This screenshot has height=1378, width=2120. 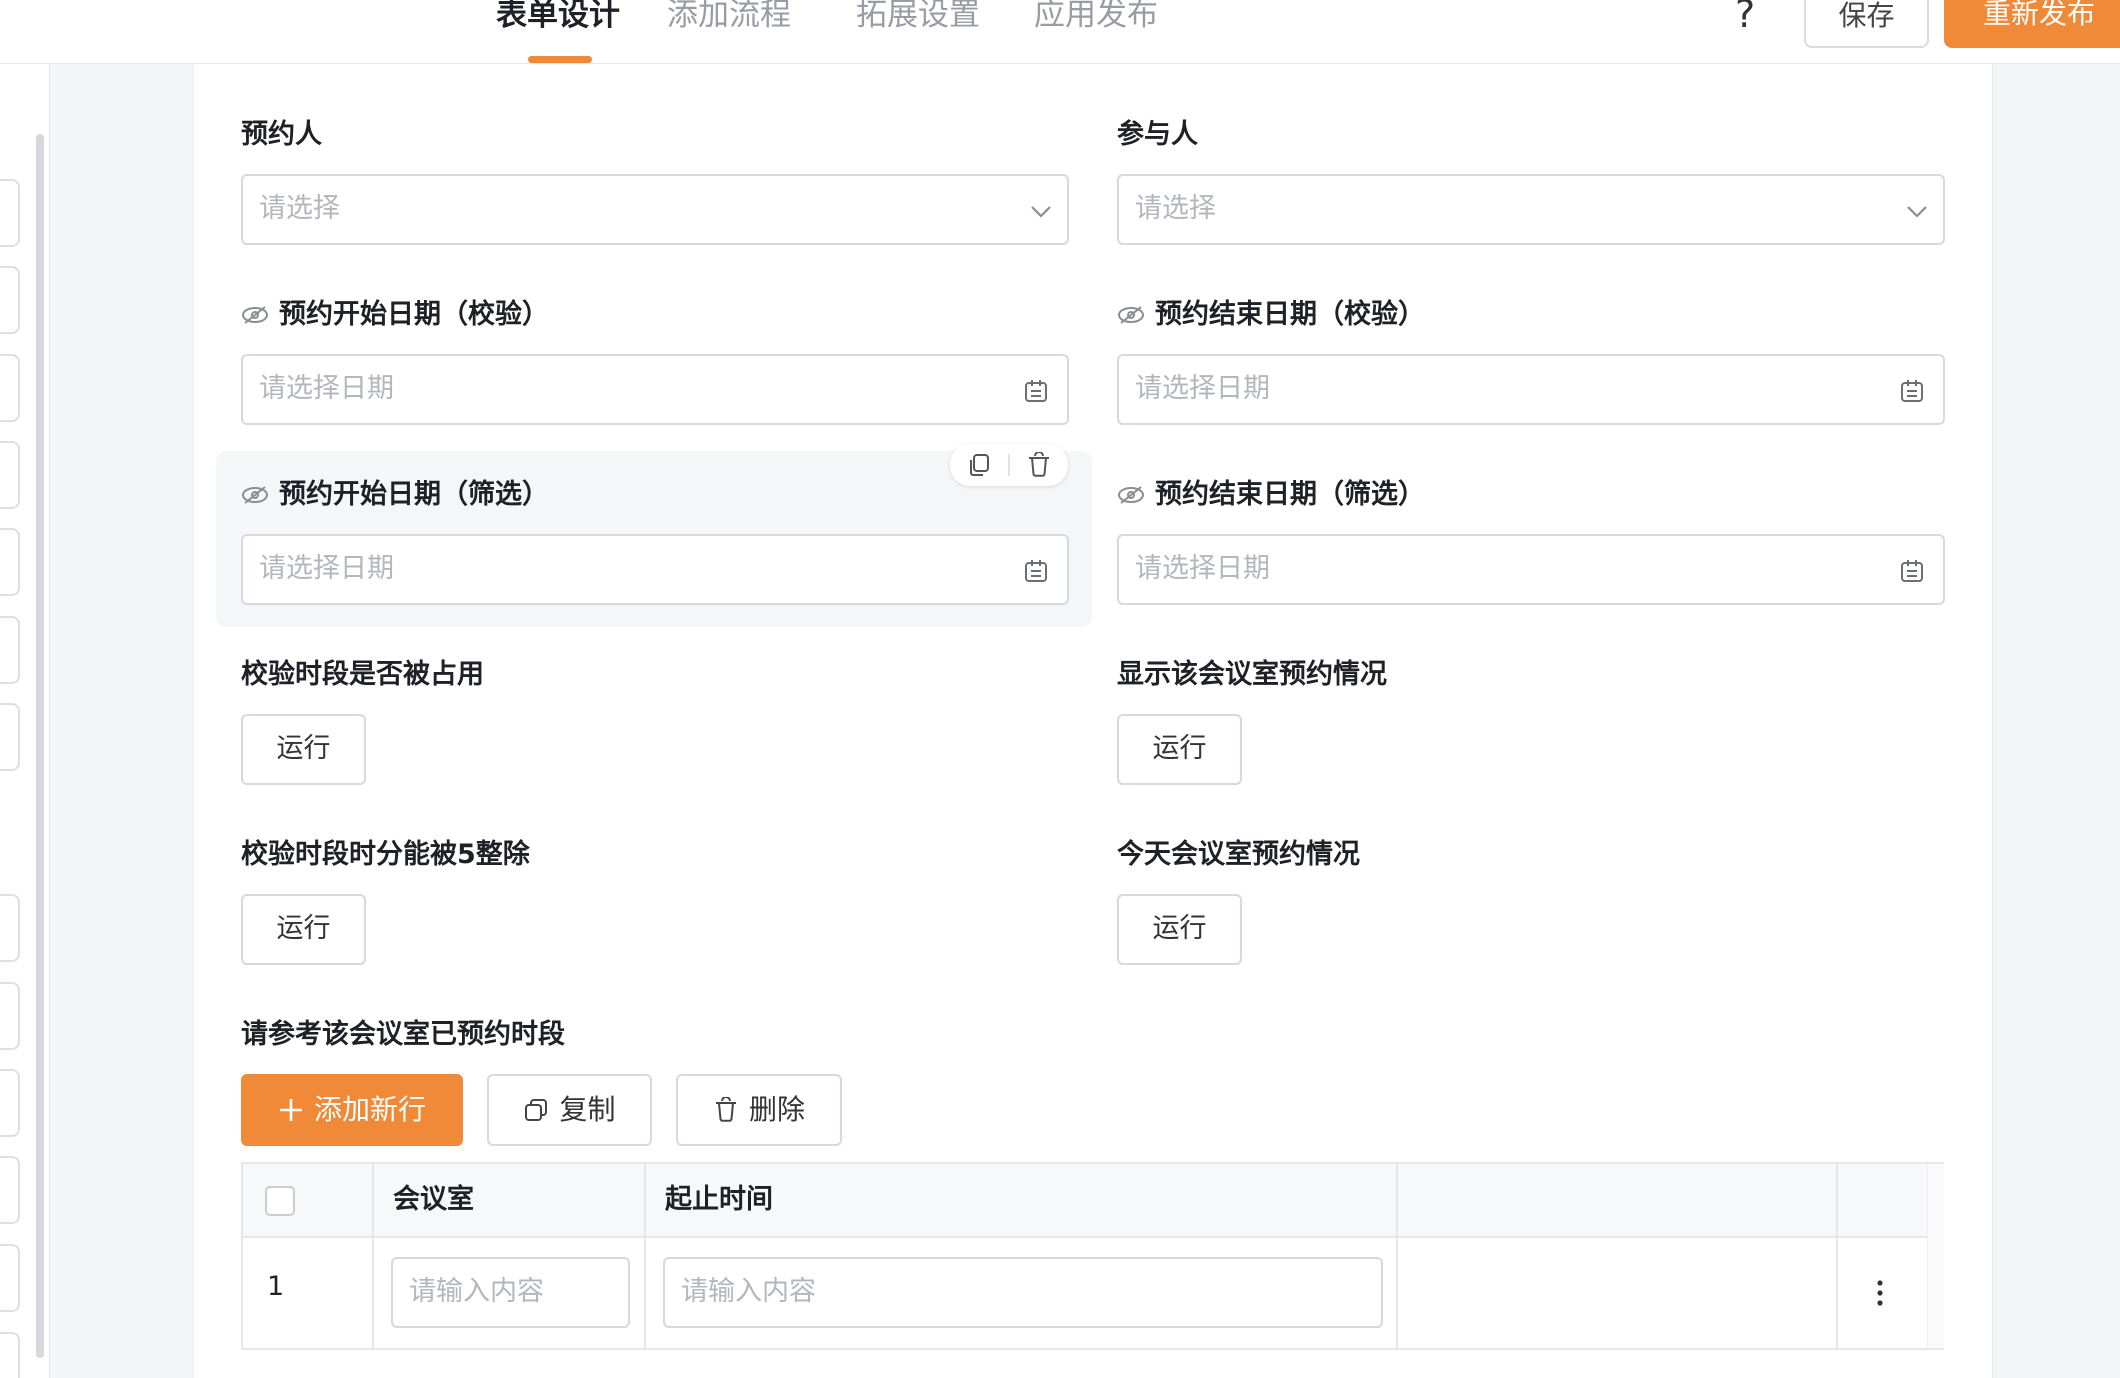 What do you see at coordinates (326, 568) in the screenshot?
I see `start-date-filter-placeholder: 请选择日期` at bounding box center [326, 568].